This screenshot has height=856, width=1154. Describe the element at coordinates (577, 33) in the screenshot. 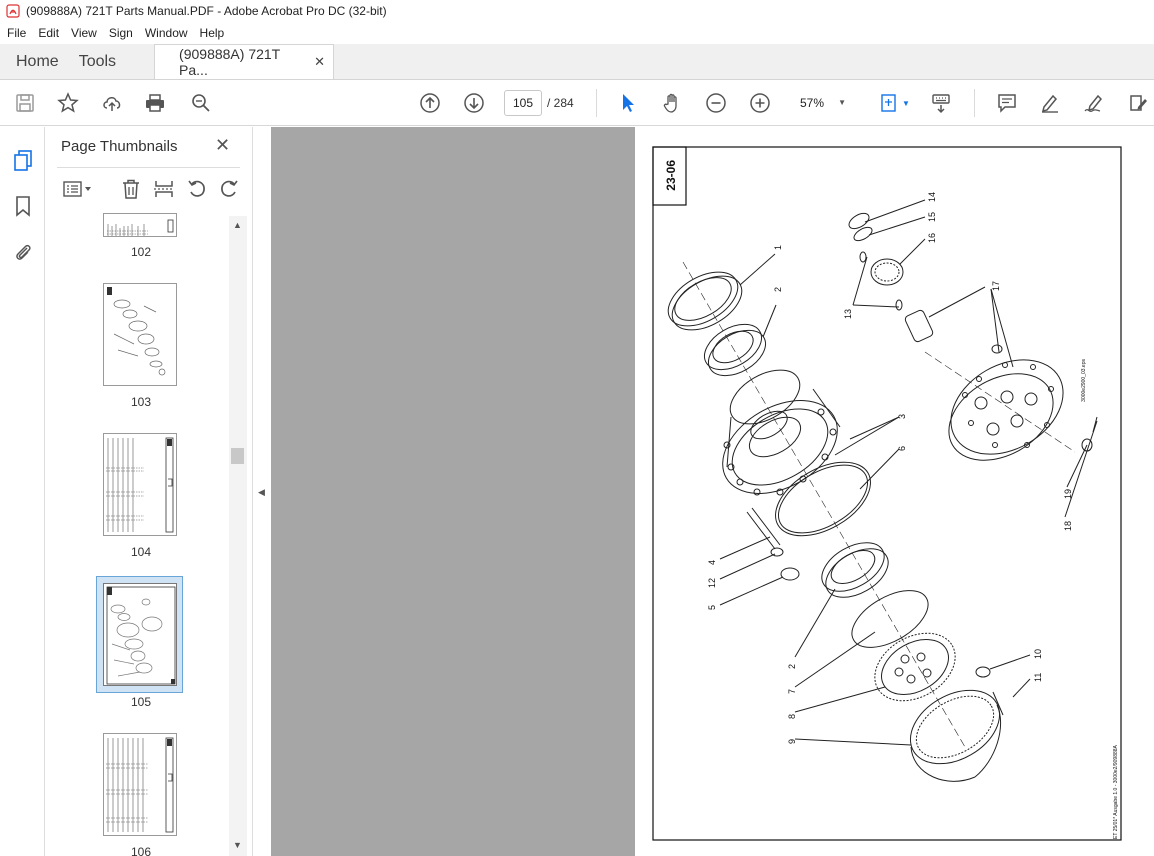

I see `menu-bar: File Edit View Sign Window Help` at that location.